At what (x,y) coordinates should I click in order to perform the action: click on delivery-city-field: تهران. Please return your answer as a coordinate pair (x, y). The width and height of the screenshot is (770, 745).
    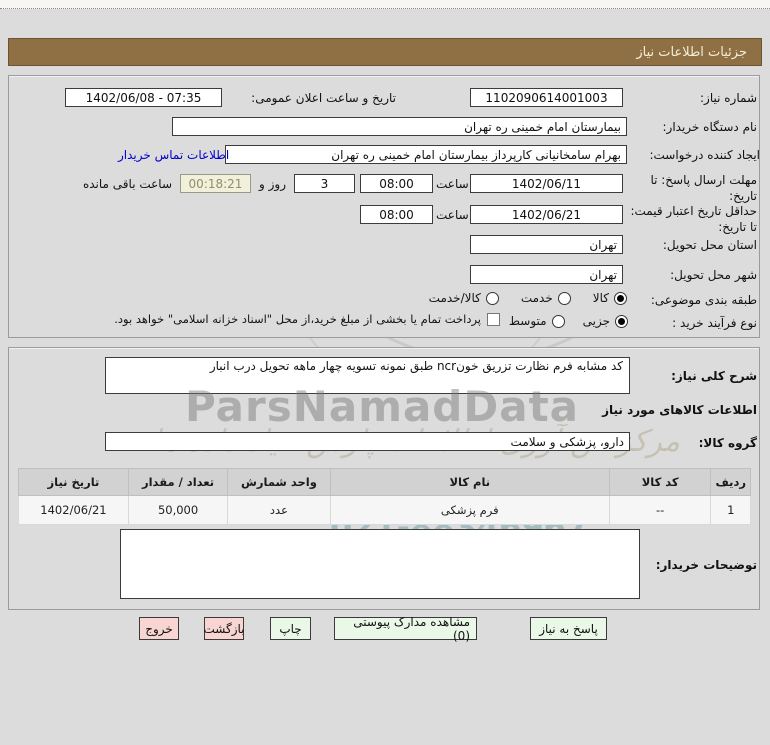
    Looking at the image, I should click on (546, 274).